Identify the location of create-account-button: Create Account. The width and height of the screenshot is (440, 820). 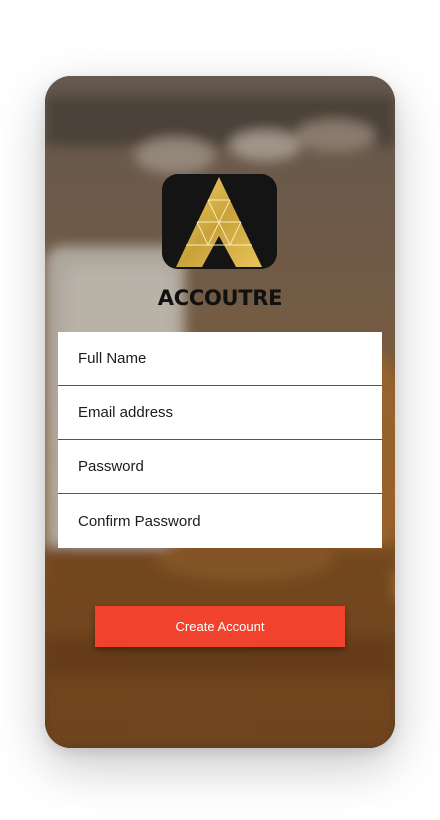
(220, 626).